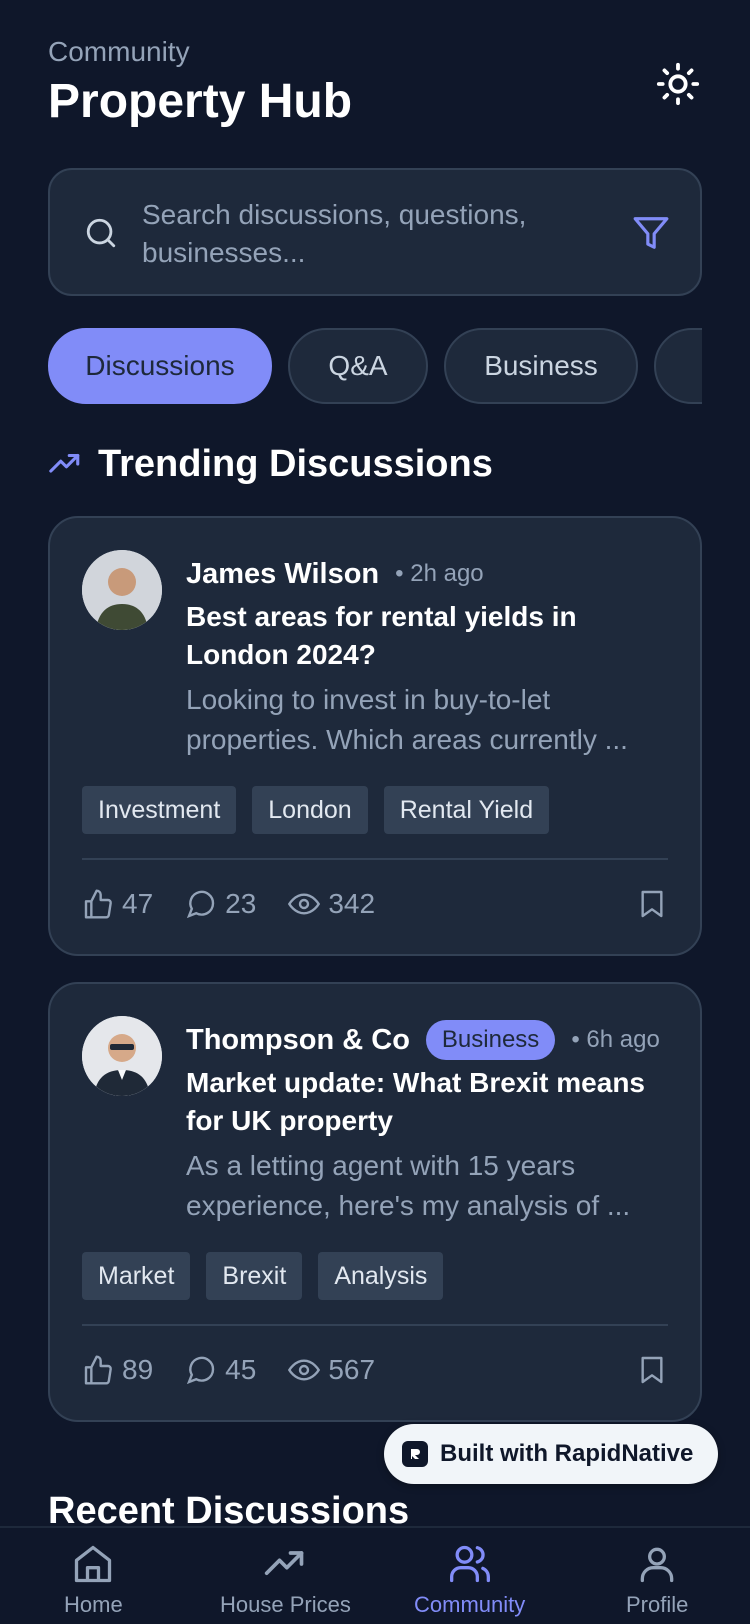  Describe the element at coordinates (352, 903) in the screenshot. I see `view-count: 342` at that location.